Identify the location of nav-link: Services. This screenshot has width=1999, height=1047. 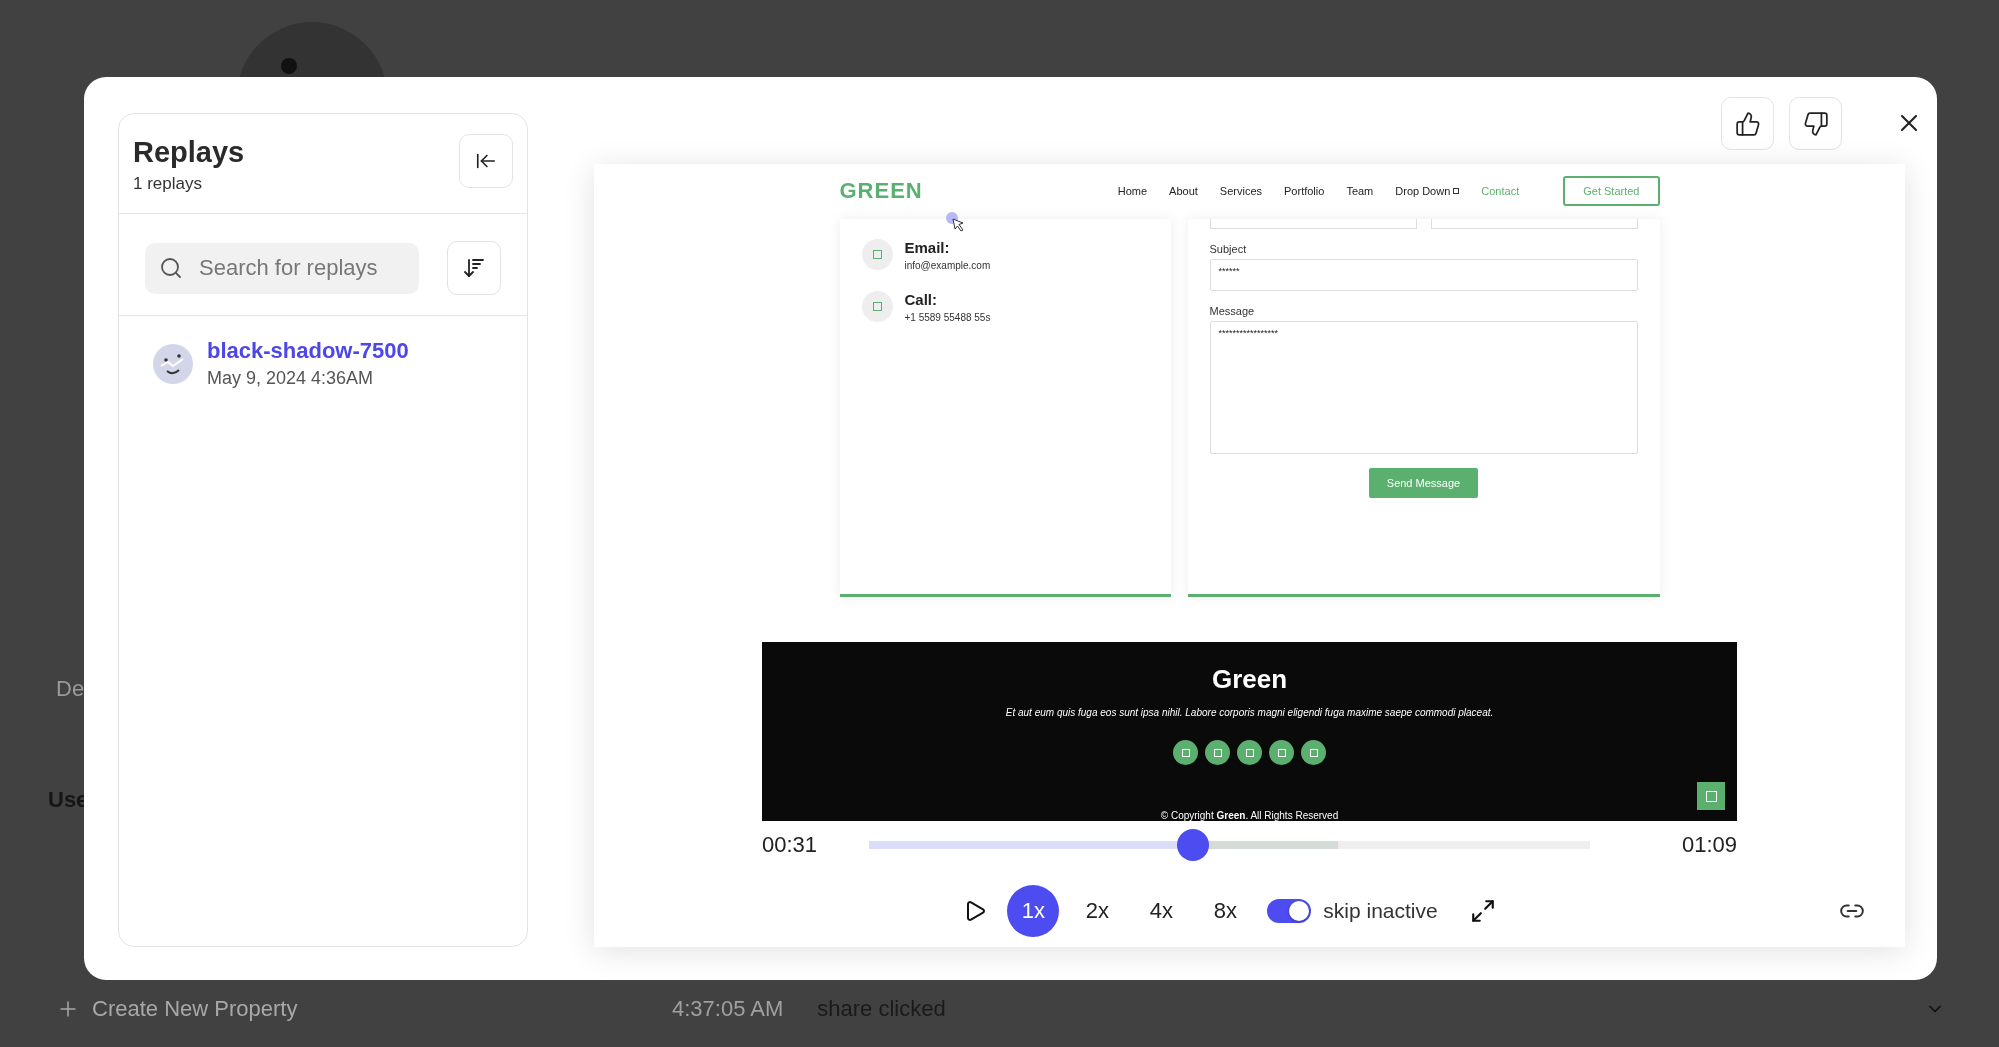
(1240, 190).